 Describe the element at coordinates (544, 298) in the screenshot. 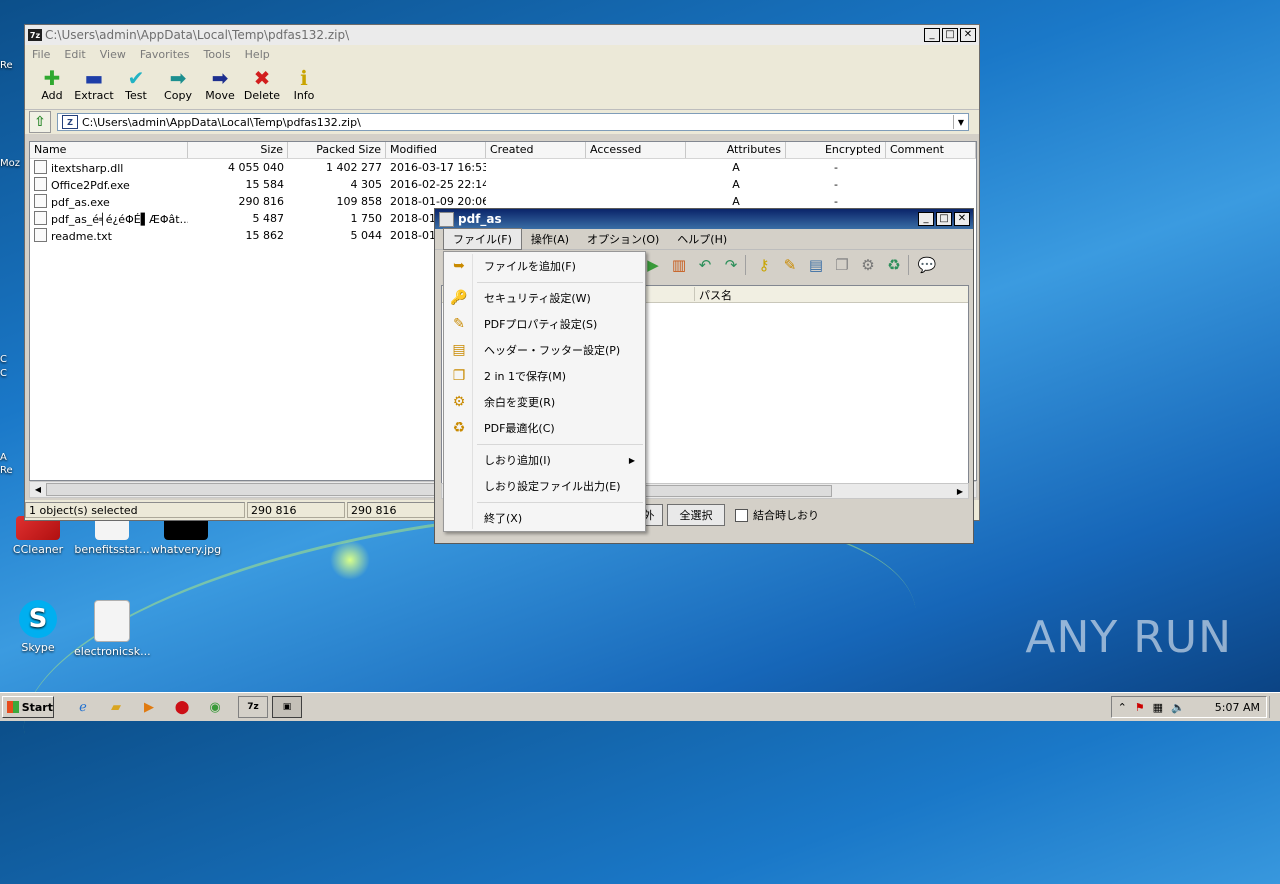

I see `menu-item: 🔑 セキュリティ設定(W)` at that location.